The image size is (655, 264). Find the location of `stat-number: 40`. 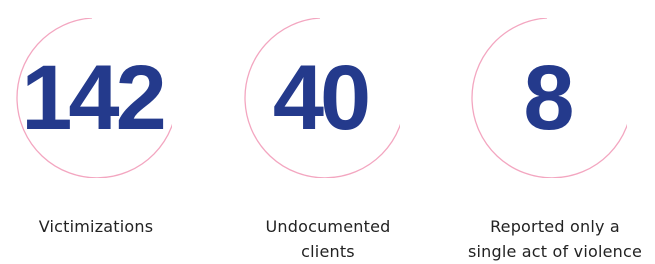

stat-number: 40 is located at coordinates (321, 97).